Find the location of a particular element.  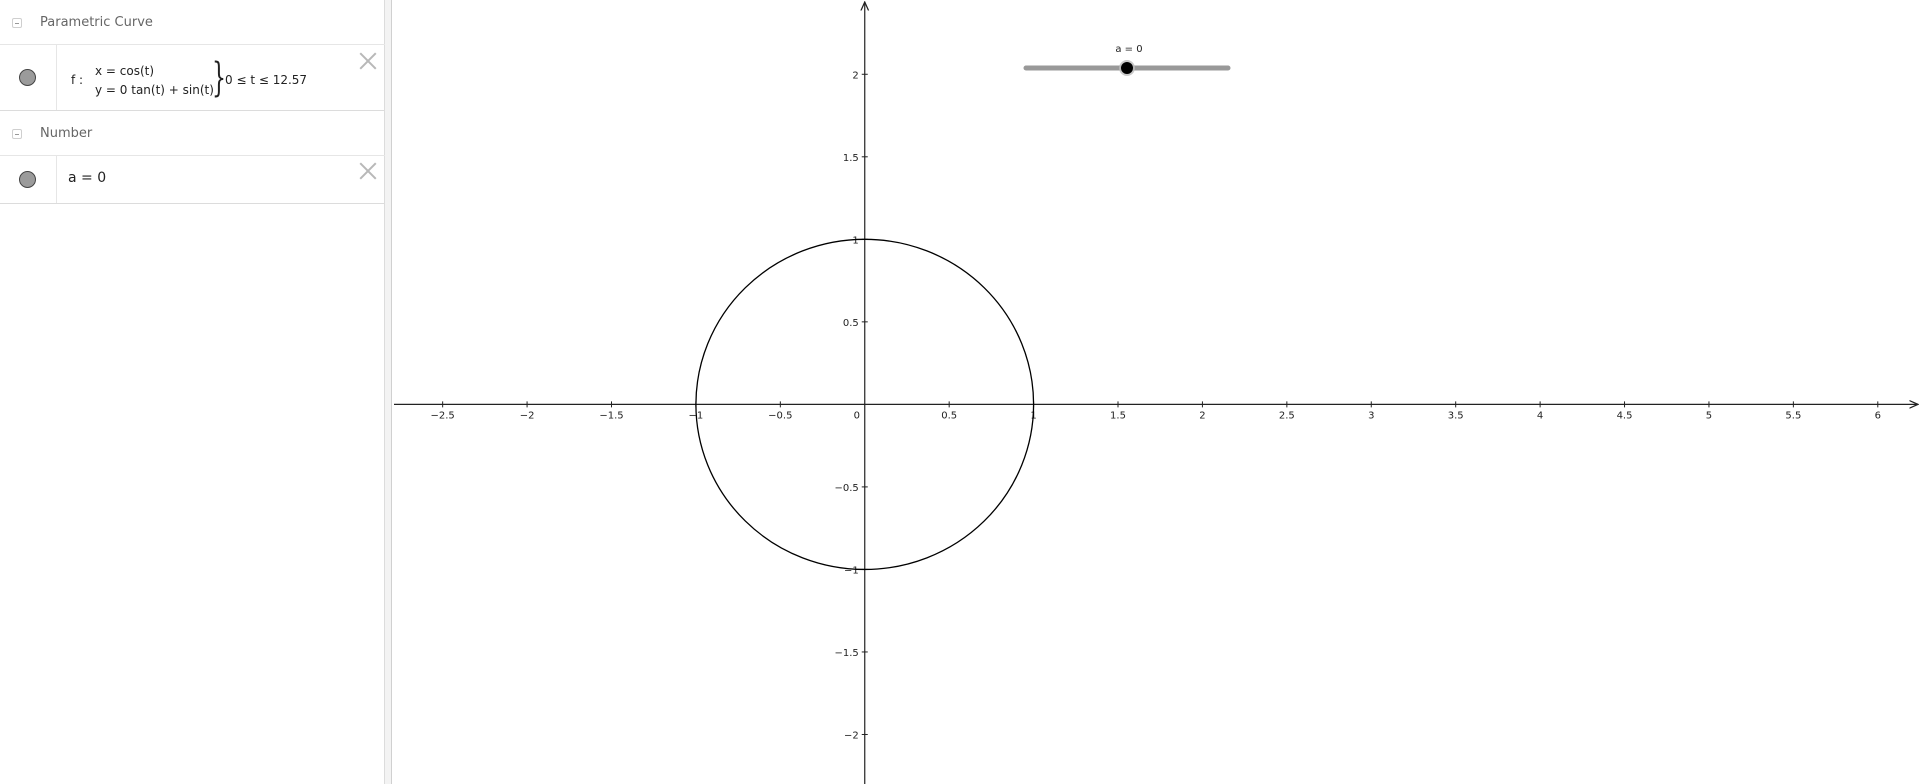

x-tick-label: −1.5 is located at coordinates (611, 415).